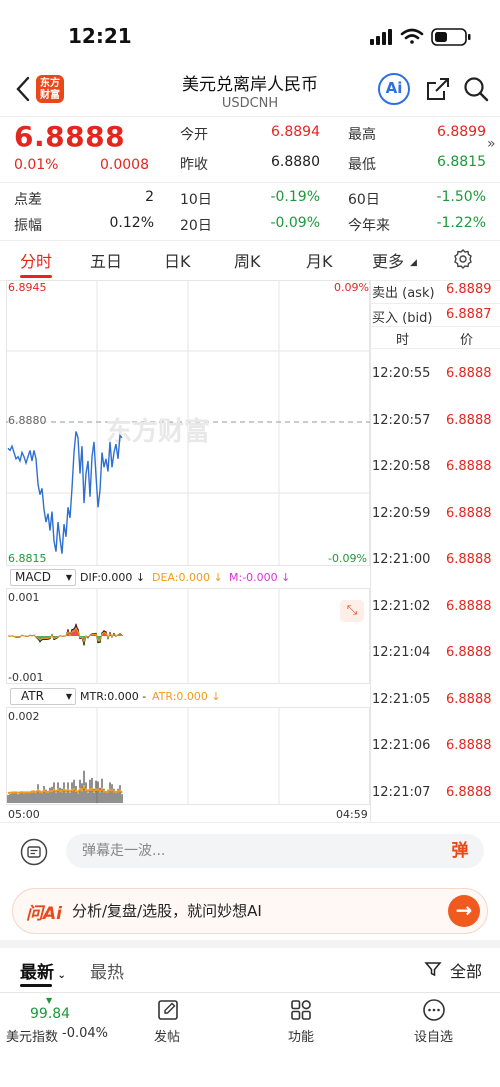  I want to click on filter-icon, so click(433, 969).